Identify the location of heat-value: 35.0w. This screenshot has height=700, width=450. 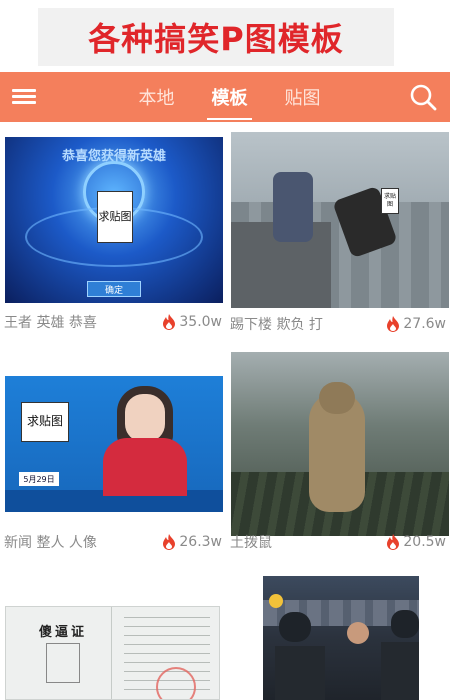
(200, 322).